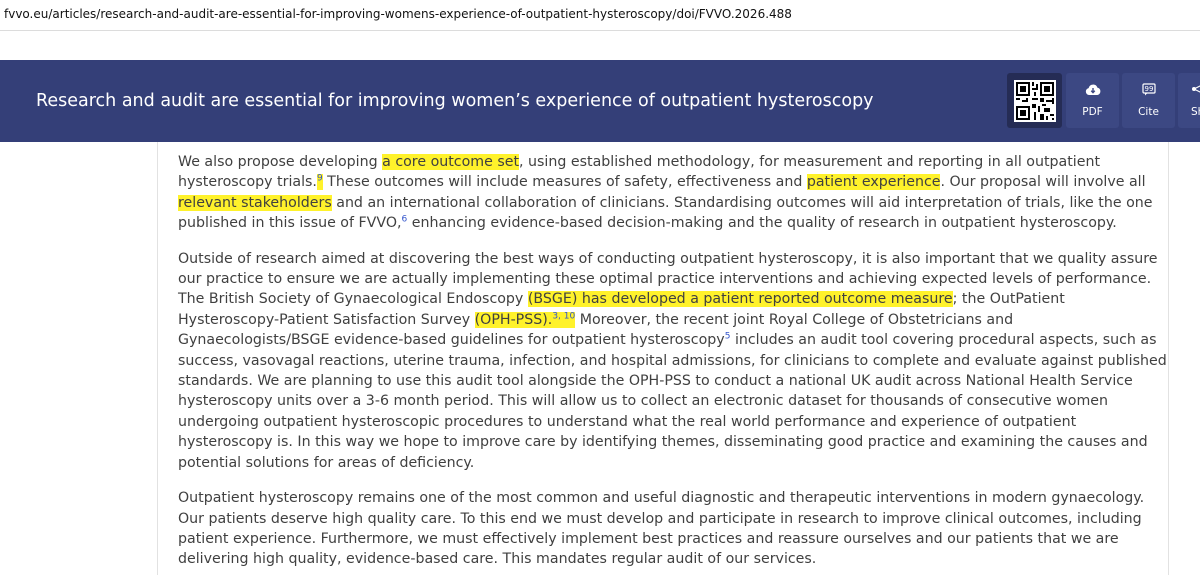 This screenshot has height=575, width=1200. What do you see at coordinates (1092, 112) in the screenshot?
I see `pdf-label: PDF` at bounding box center [1092, 112].